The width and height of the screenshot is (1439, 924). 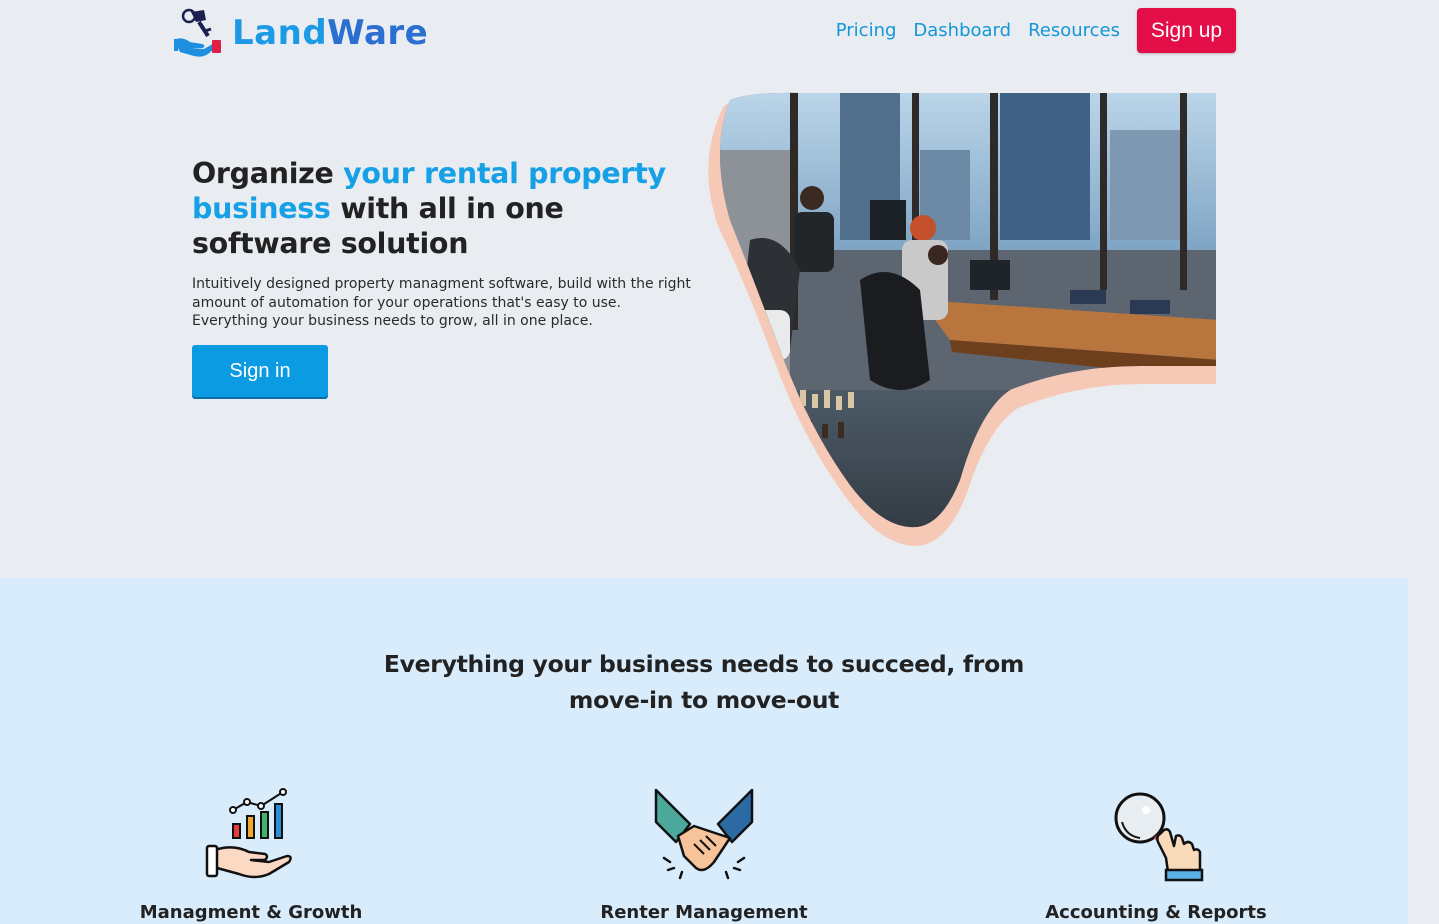 What do you see at coordinates (866, 30) in the screenshot?
I see `nav-link-pricing: Pricing` at bounding box center [866, 30].